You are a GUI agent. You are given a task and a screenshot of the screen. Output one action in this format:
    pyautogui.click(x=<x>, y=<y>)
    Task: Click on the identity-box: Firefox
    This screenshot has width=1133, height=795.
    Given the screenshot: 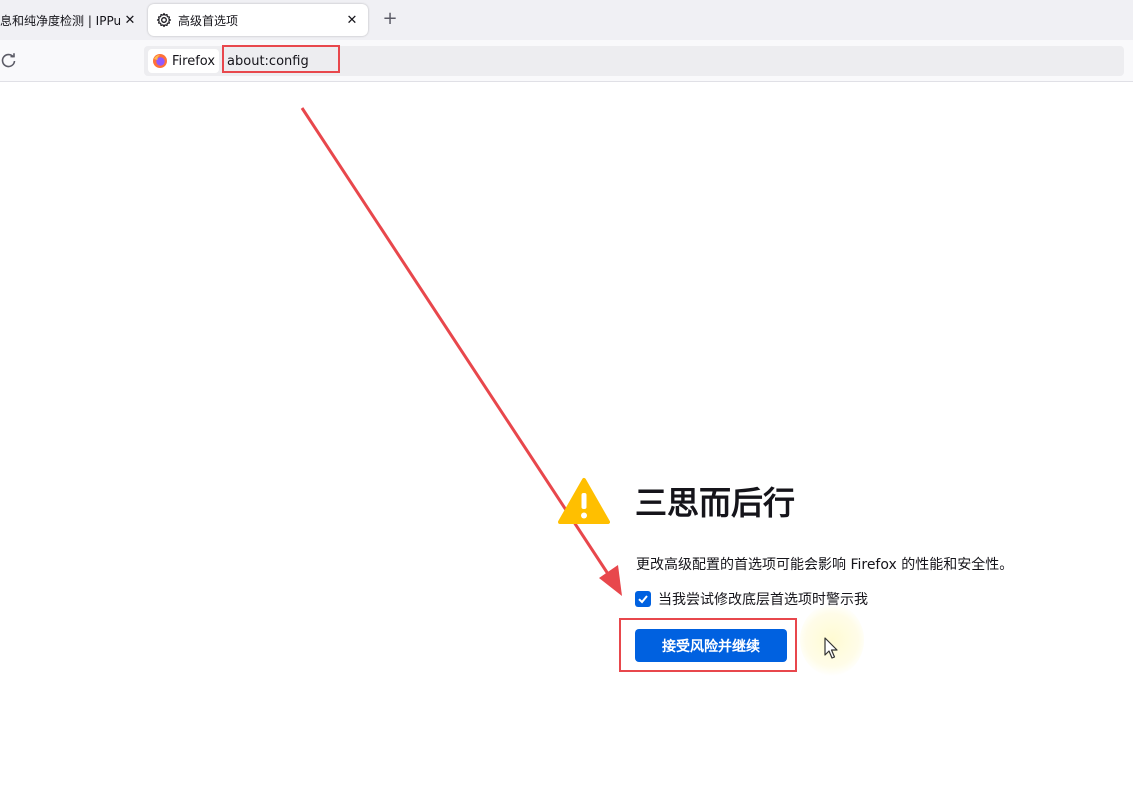 What is the action you would take?
    pyautogui.click(x=184, y=61)
    